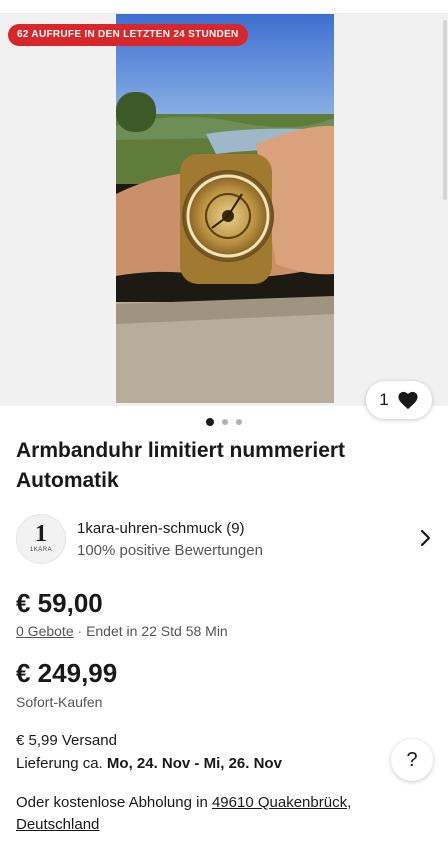 The height and width of the screenshot is (848, 448). I want to click on shipping-cost: € 5,99 Versand, so click(66, 740).